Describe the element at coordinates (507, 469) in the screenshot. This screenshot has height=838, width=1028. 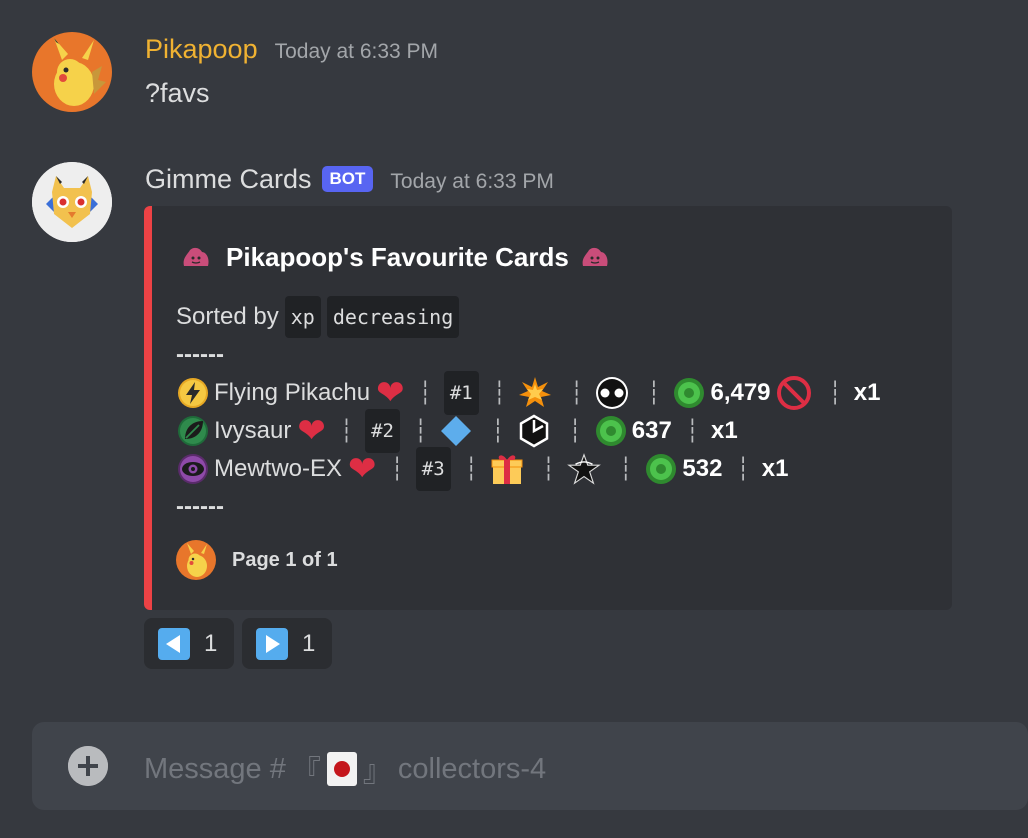
I see `gift-rarity-icon` at that location.